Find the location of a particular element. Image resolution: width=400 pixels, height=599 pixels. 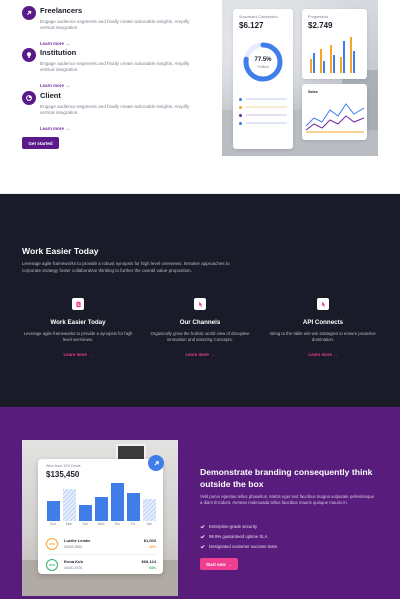

deal-amount: $68,124 is located at coordinates (148, 561).